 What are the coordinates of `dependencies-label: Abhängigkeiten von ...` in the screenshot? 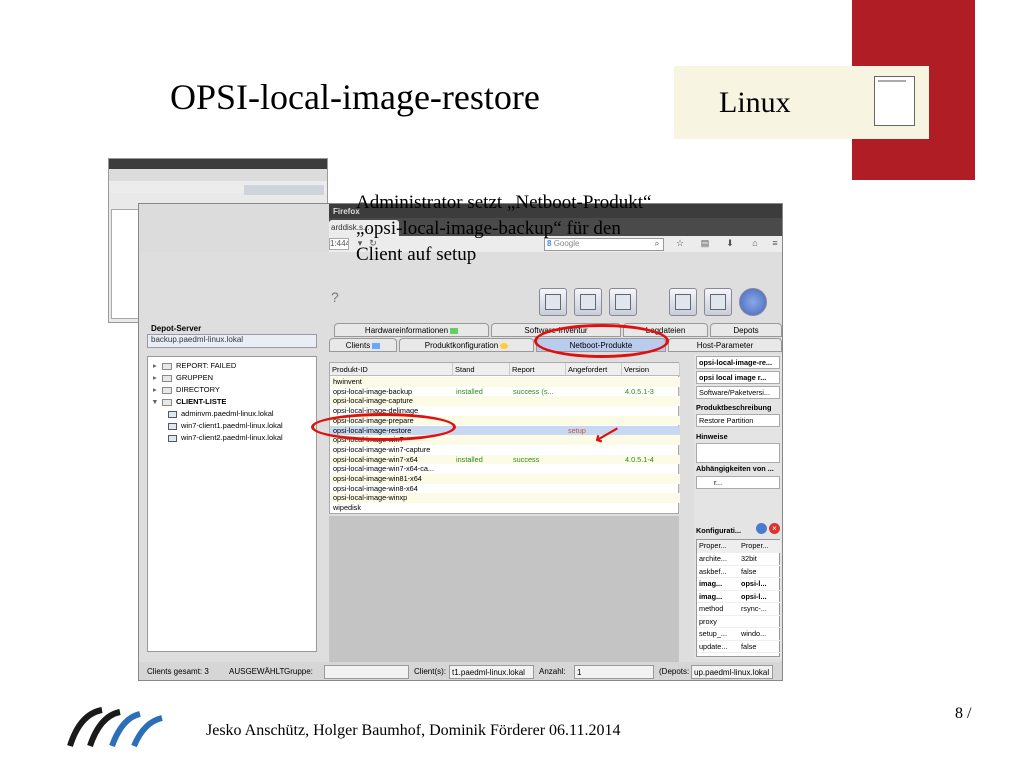 It's located at (735, 468).